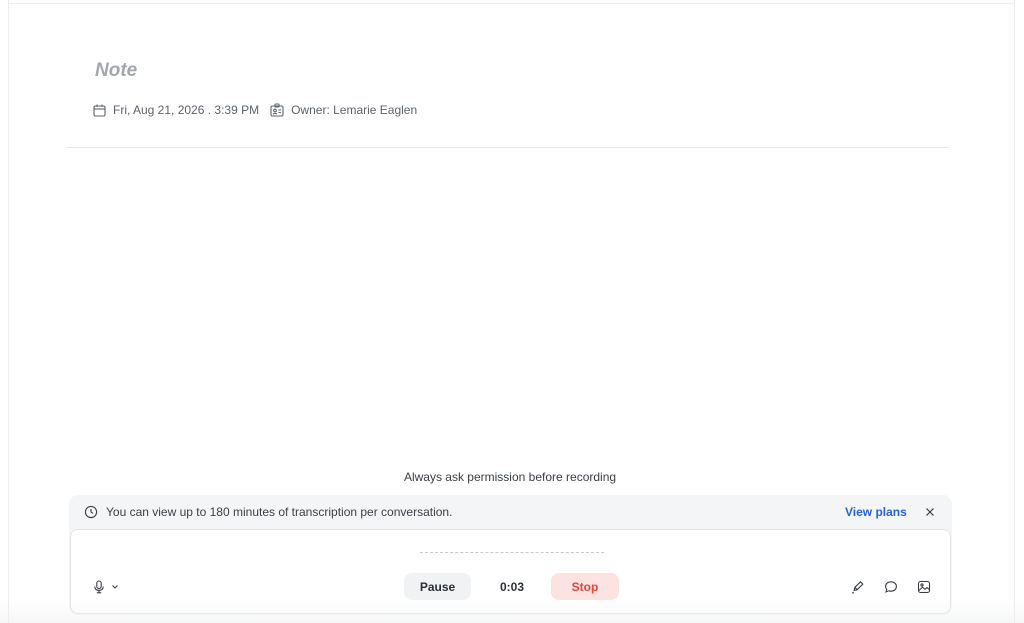 This screenshot has height=623, width=1024. I want to click on clock-icon, so click(91, 512).